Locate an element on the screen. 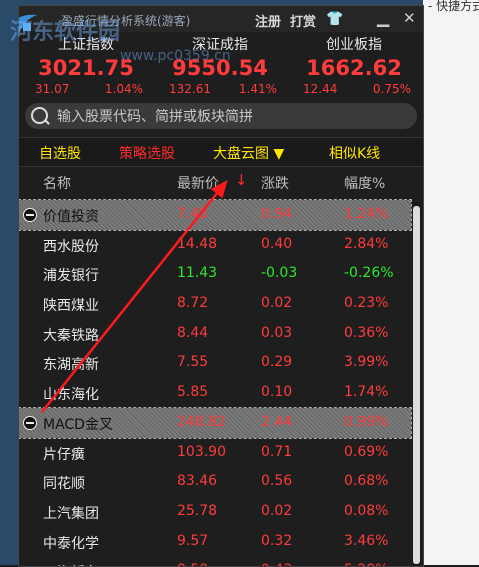 This screenshot has height=567, width=479. group-price: 248.82 is located at coordinates (201, 421).